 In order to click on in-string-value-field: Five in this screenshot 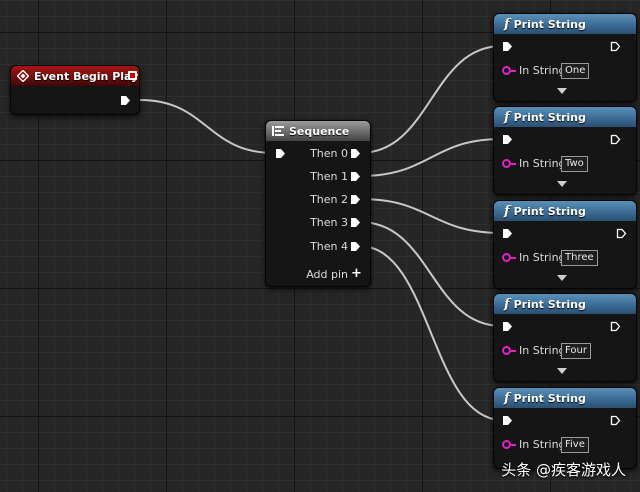, I will do `click(575, 445)`.